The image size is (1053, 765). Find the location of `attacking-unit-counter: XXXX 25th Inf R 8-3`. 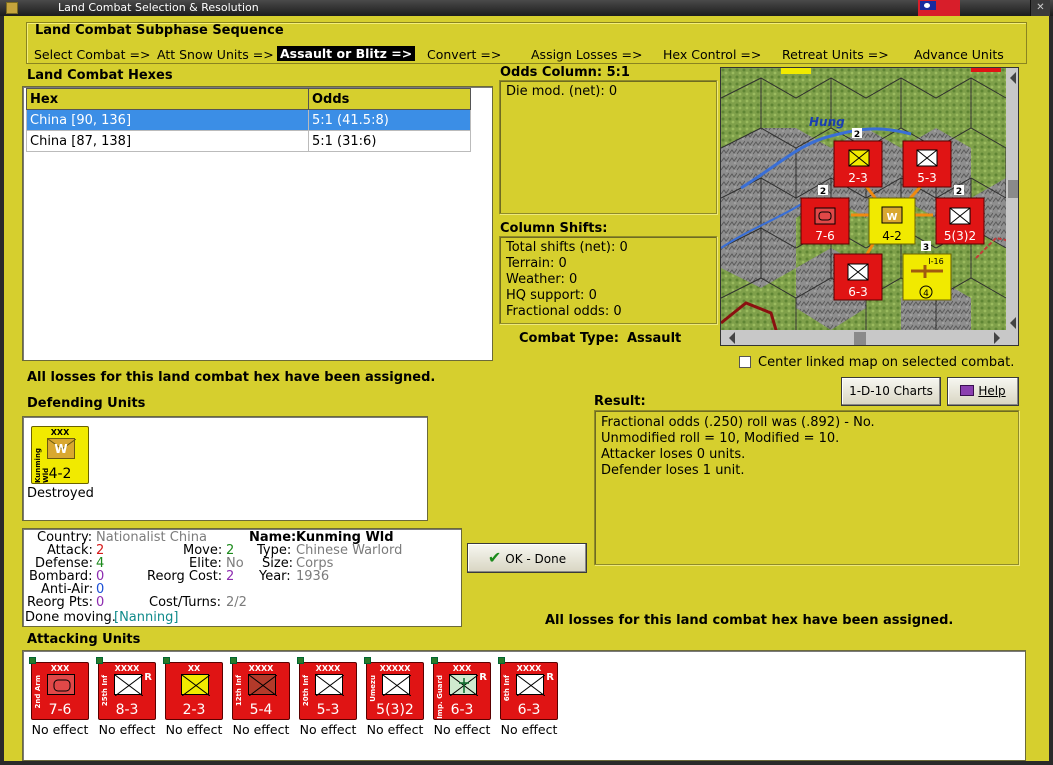

attacking-unit-counter: XXXX 25th Inf R 8-3 is located at coordinates (126, 688).